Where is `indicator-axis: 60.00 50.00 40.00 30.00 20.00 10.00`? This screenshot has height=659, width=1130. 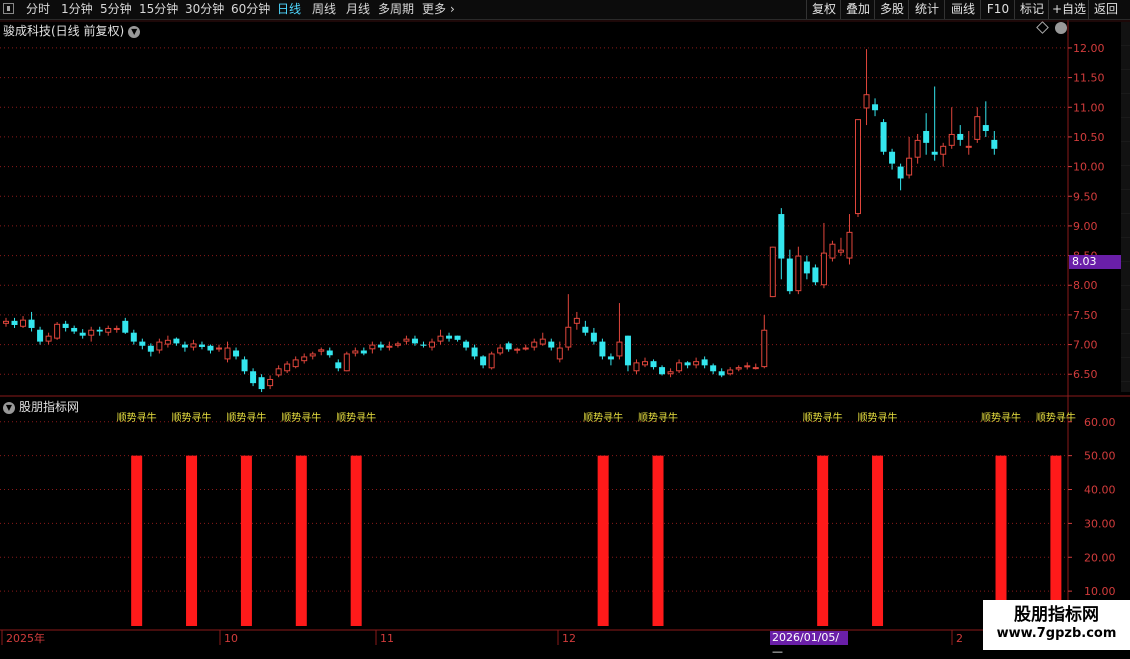
indicator-axis: 60.00 50.00 40.00 30.00 20.00 10.00 is located at coordinates (1092, 507).